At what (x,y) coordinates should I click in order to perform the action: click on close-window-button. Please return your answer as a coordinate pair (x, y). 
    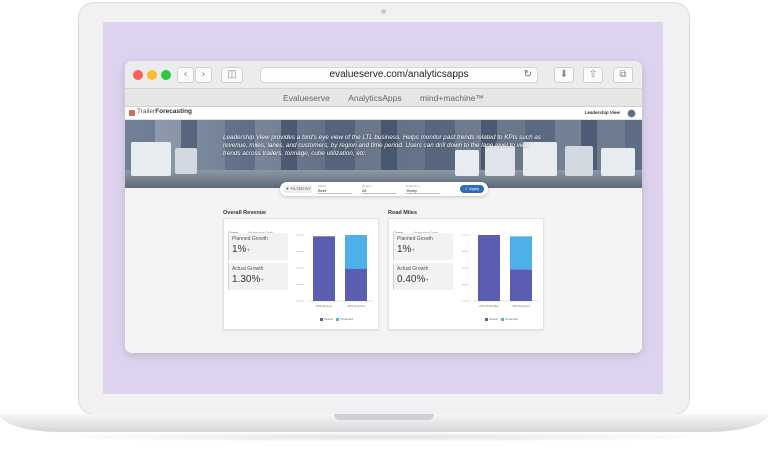
    Looking at the image, I should click on (138, 75).